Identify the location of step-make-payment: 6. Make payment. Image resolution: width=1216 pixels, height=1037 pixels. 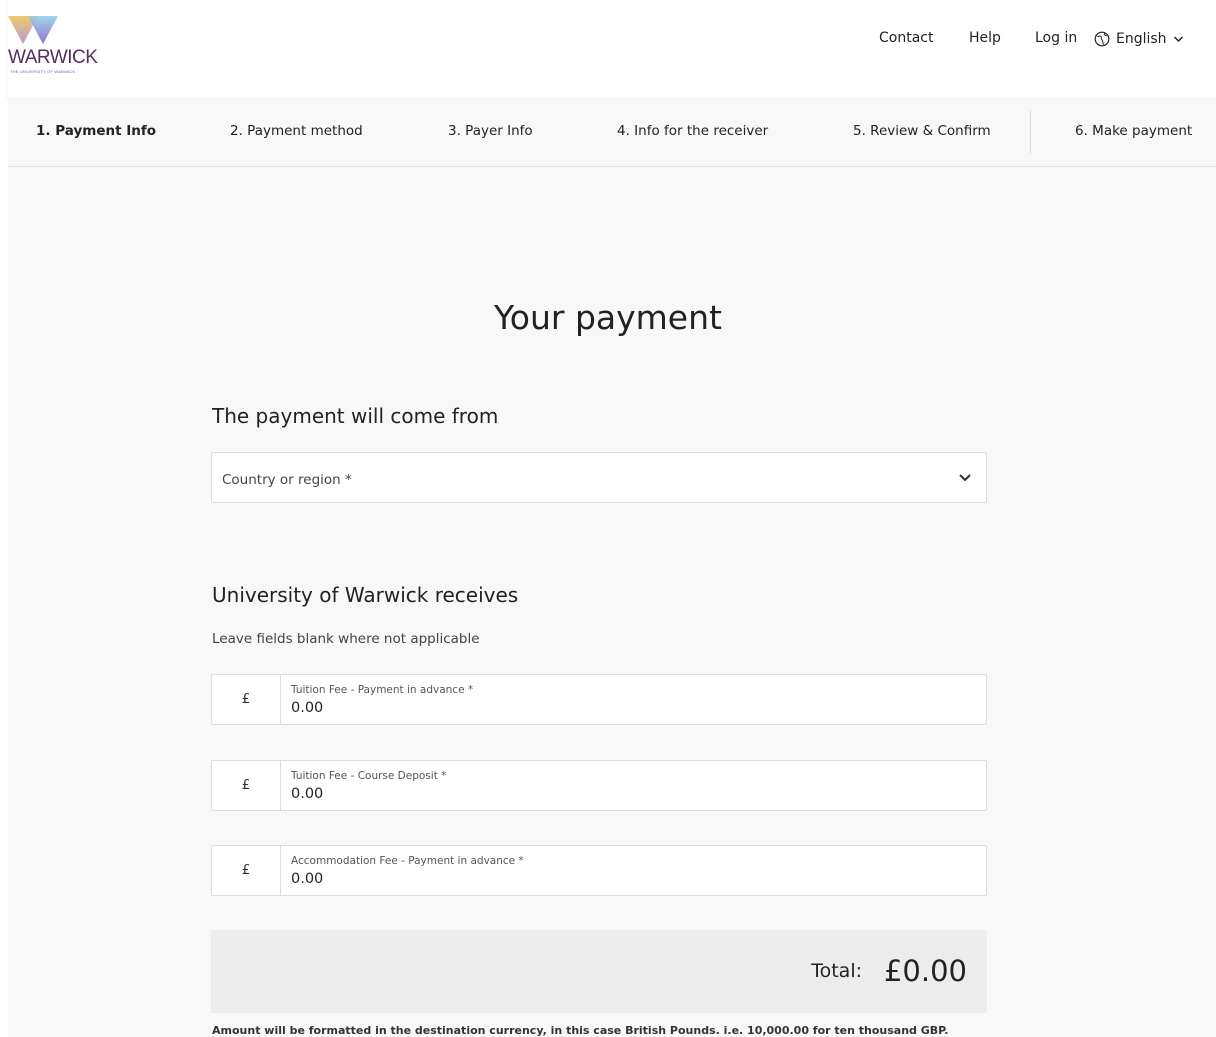
(1133, 131).